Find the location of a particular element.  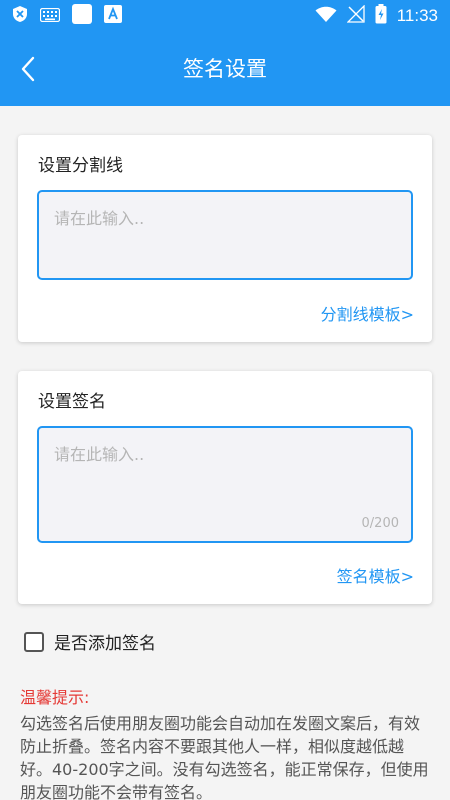

divider-input-wrapper is located at coordinates (225, 235).